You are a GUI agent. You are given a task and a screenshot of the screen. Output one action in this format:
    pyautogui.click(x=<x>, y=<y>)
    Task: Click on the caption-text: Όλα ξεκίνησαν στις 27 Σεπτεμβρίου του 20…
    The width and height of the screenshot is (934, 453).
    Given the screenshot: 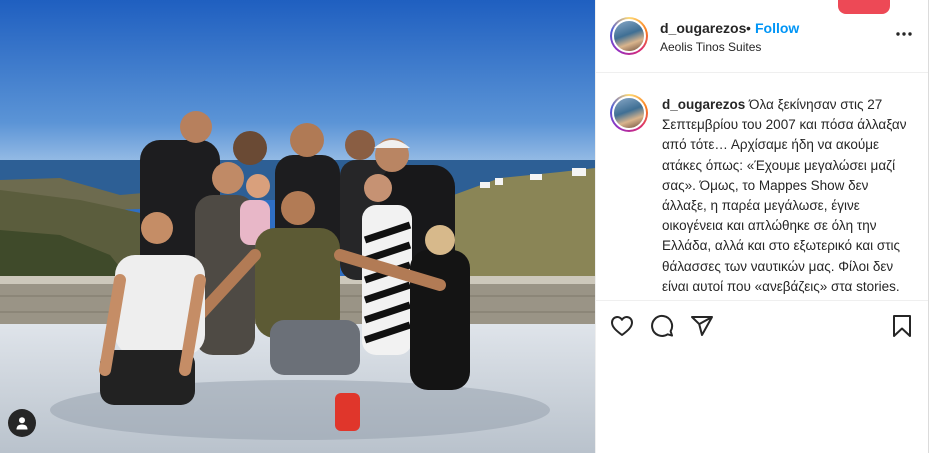 What is the action you would take?
    pyautogui.click(x=784, y=195)
    